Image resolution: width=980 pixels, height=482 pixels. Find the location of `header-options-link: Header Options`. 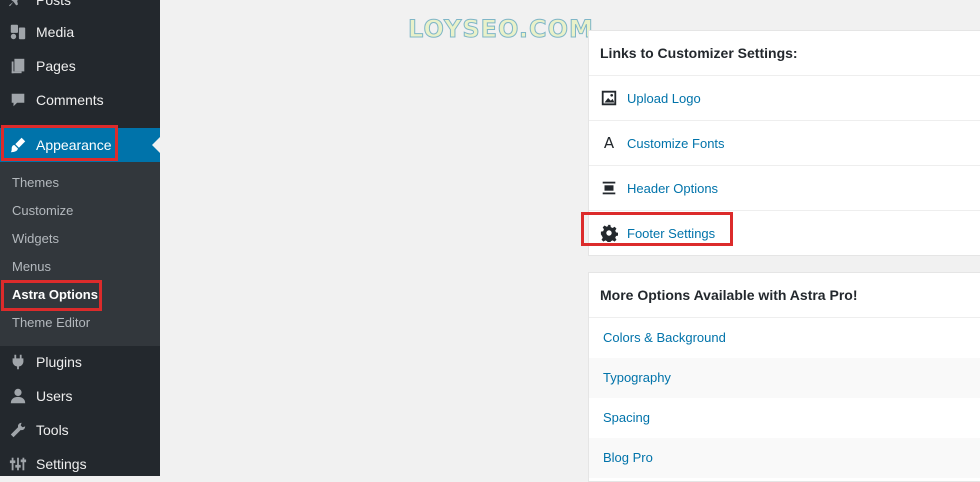

header-options-link: Header Options is located at coordinates (784, 188).